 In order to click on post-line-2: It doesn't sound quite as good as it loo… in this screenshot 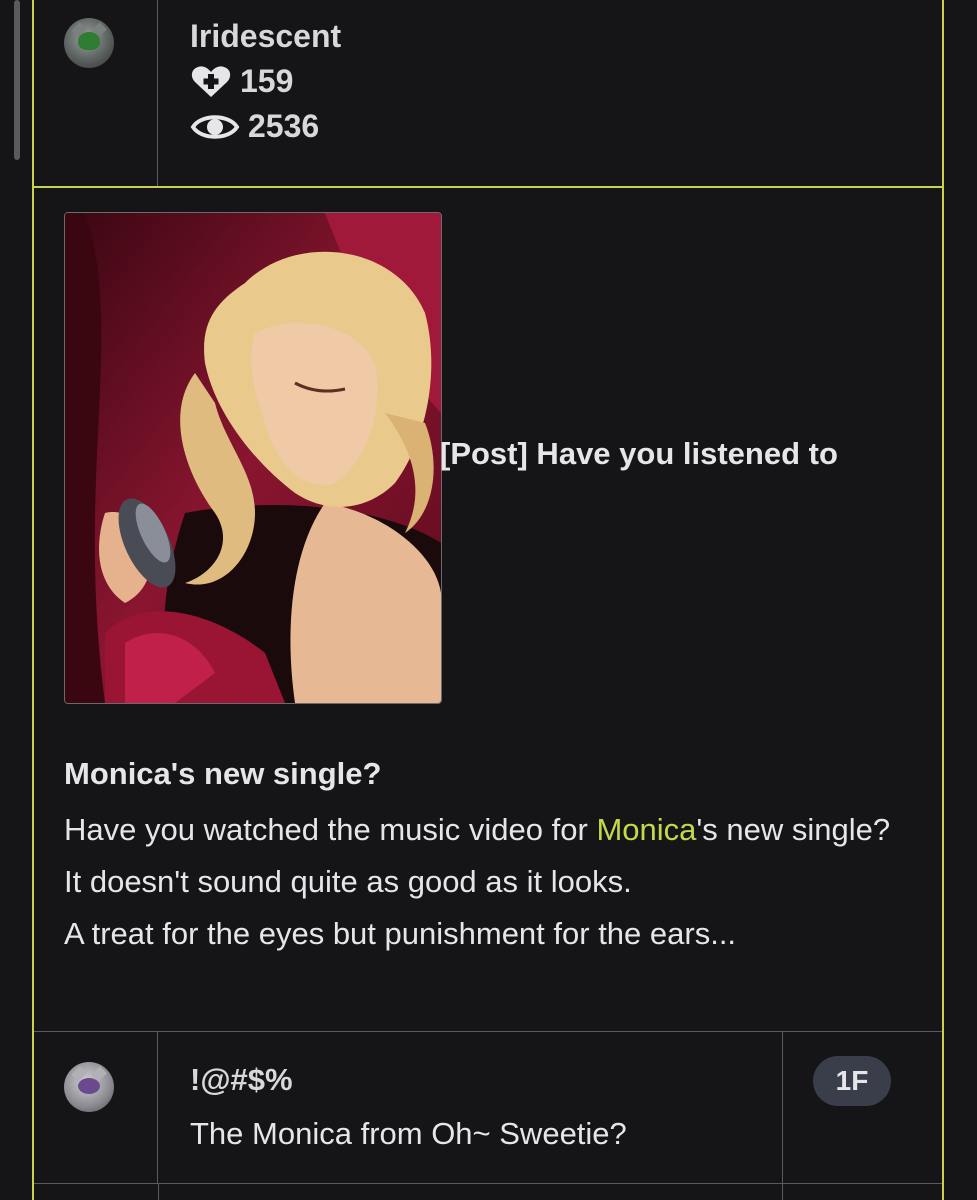, I will do `click(348, 881)`.